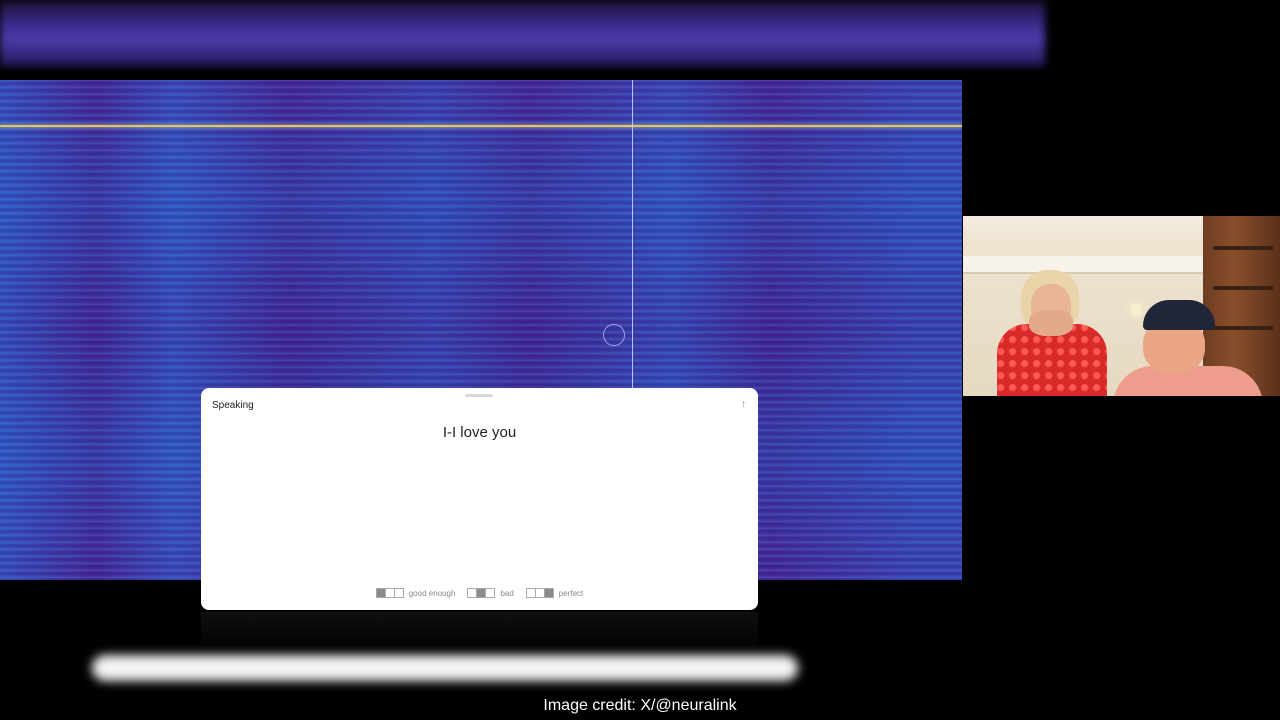 Image resolution: width=1280 pixels, height=720 pixels. Describe the element at coordinates (507, 593) in the screenshot. I see `feedback-label: bad` at that location.